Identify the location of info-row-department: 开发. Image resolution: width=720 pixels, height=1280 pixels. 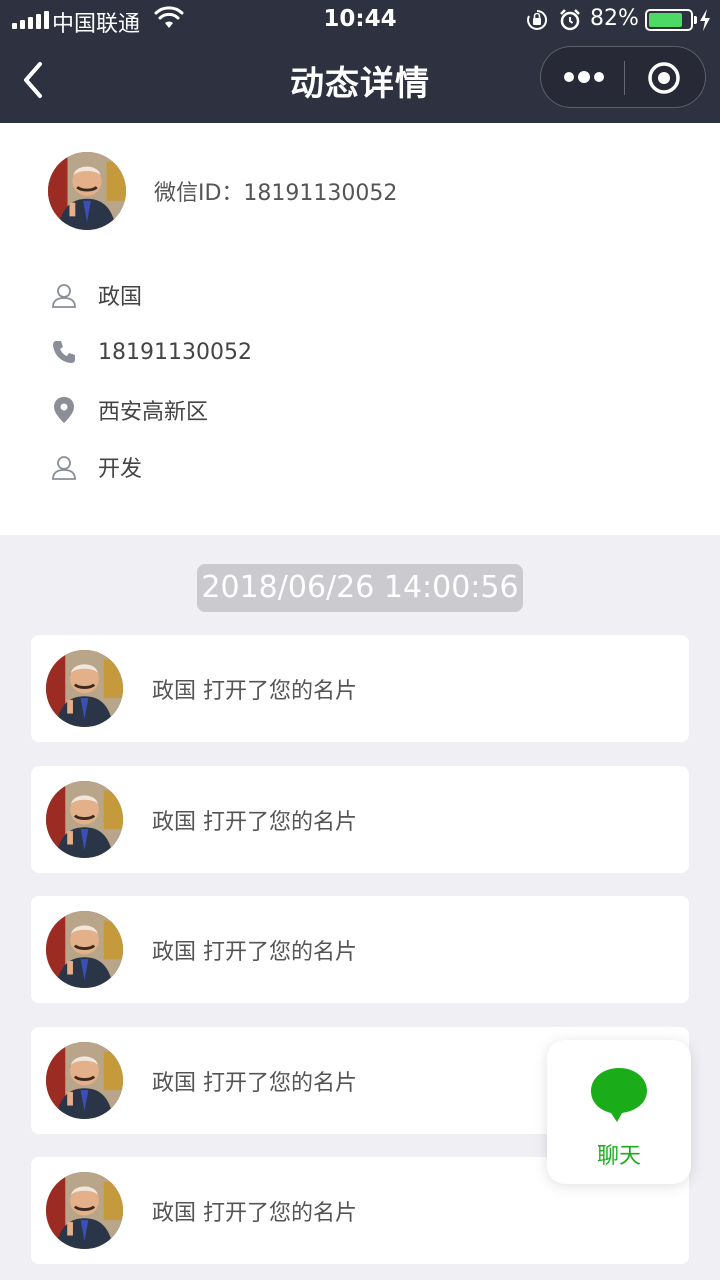
(96, 467).